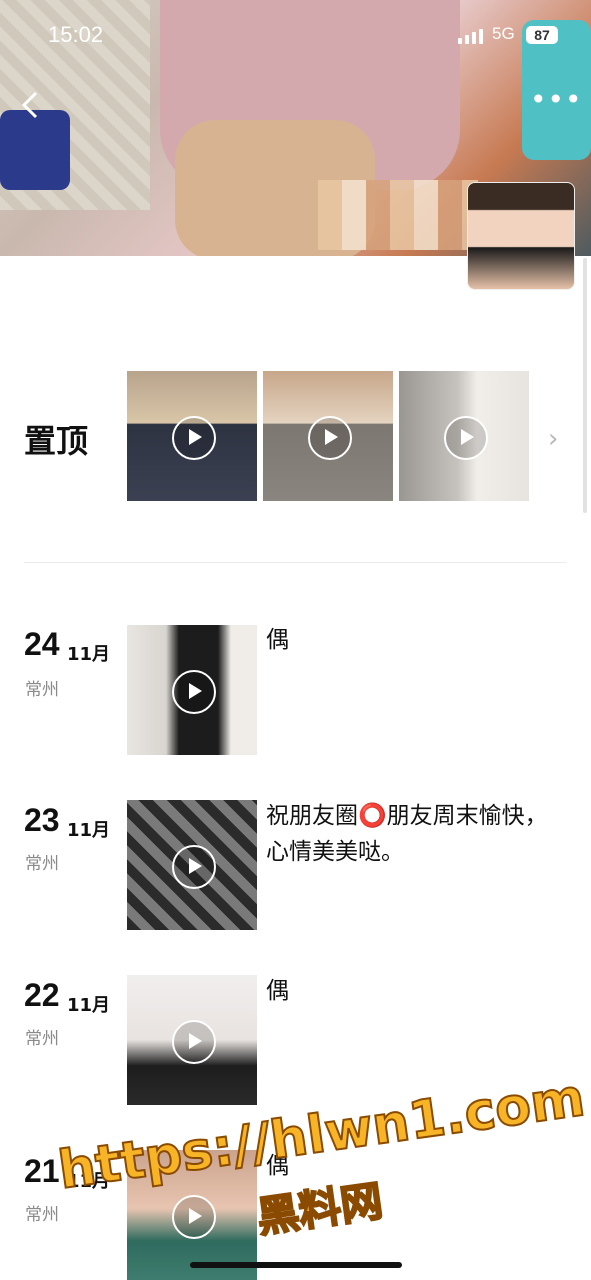  I want to click on scrollbar, so click(585, 385).